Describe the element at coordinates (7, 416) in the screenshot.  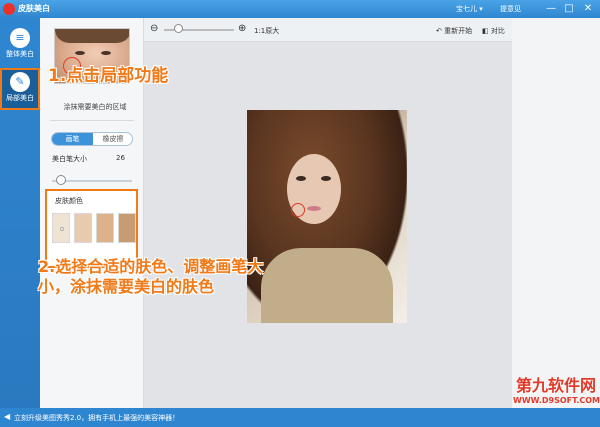
I see `speaker-icon: ◀` at that location.